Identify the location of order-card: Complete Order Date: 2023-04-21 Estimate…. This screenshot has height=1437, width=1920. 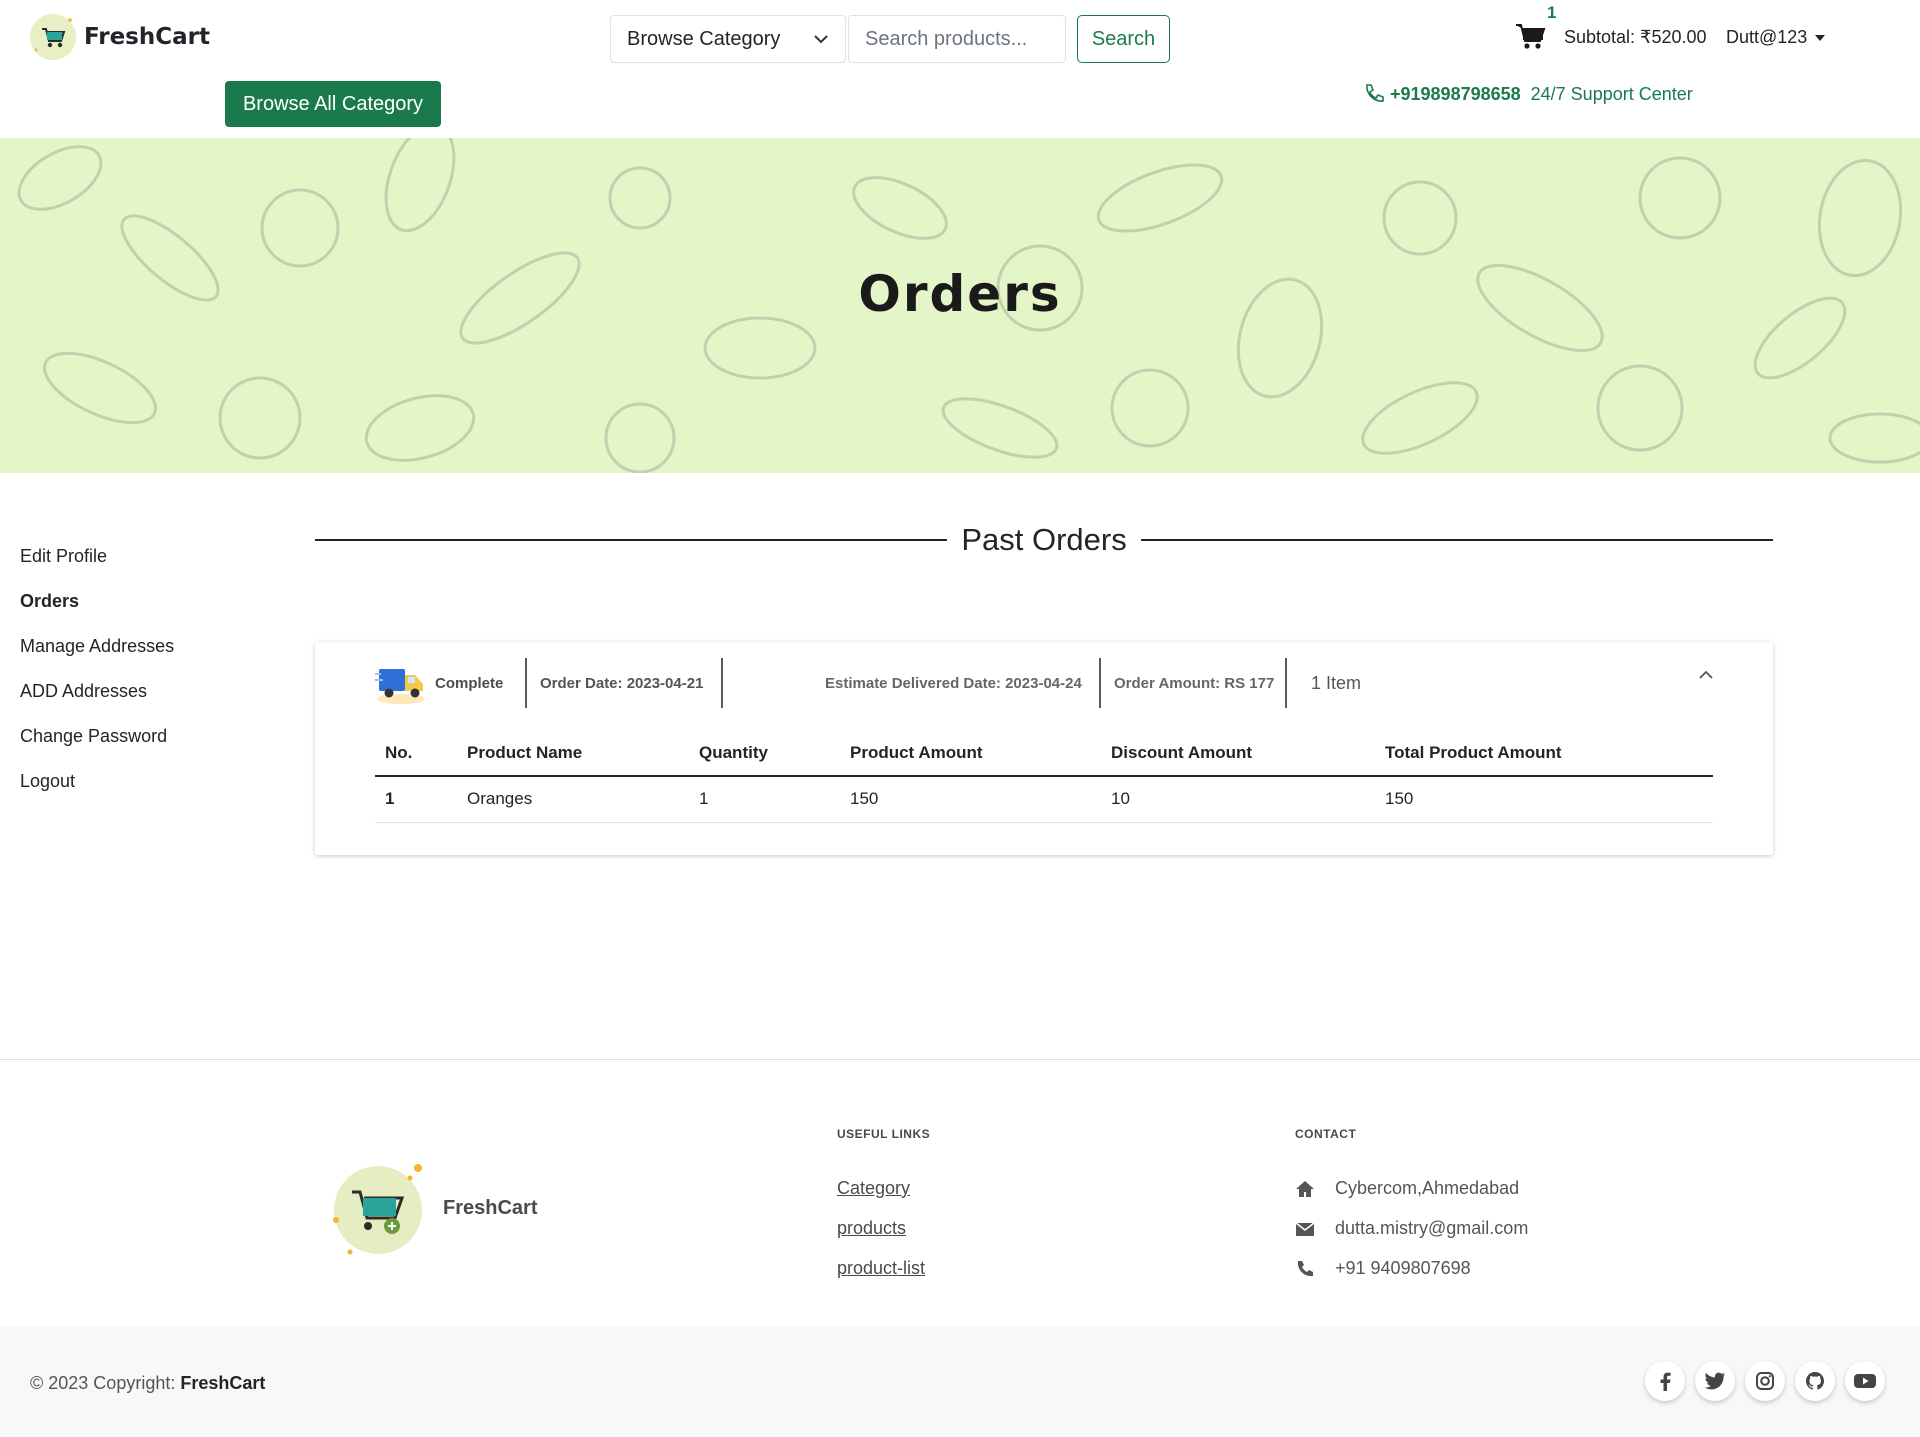
(1044, 748).